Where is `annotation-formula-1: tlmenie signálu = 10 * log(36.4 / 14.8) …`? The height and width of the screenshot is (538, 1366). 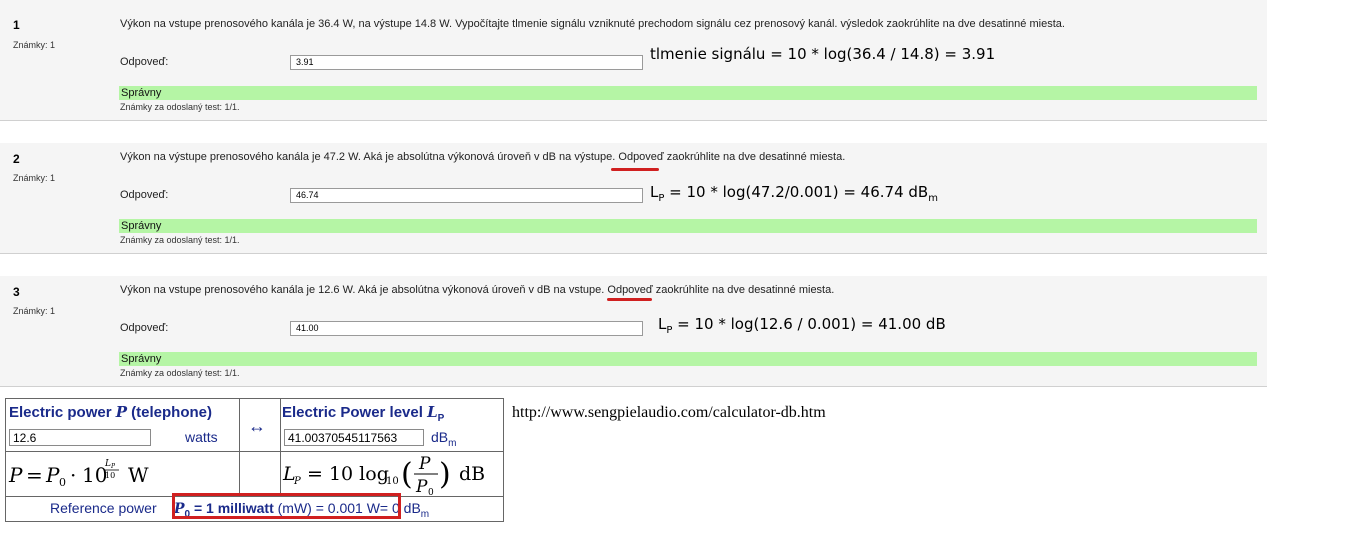
annotation-formula-1: tlmenie signálu = 10 * log(36.4 / 14.8) … is located at coordinates (823, 54).